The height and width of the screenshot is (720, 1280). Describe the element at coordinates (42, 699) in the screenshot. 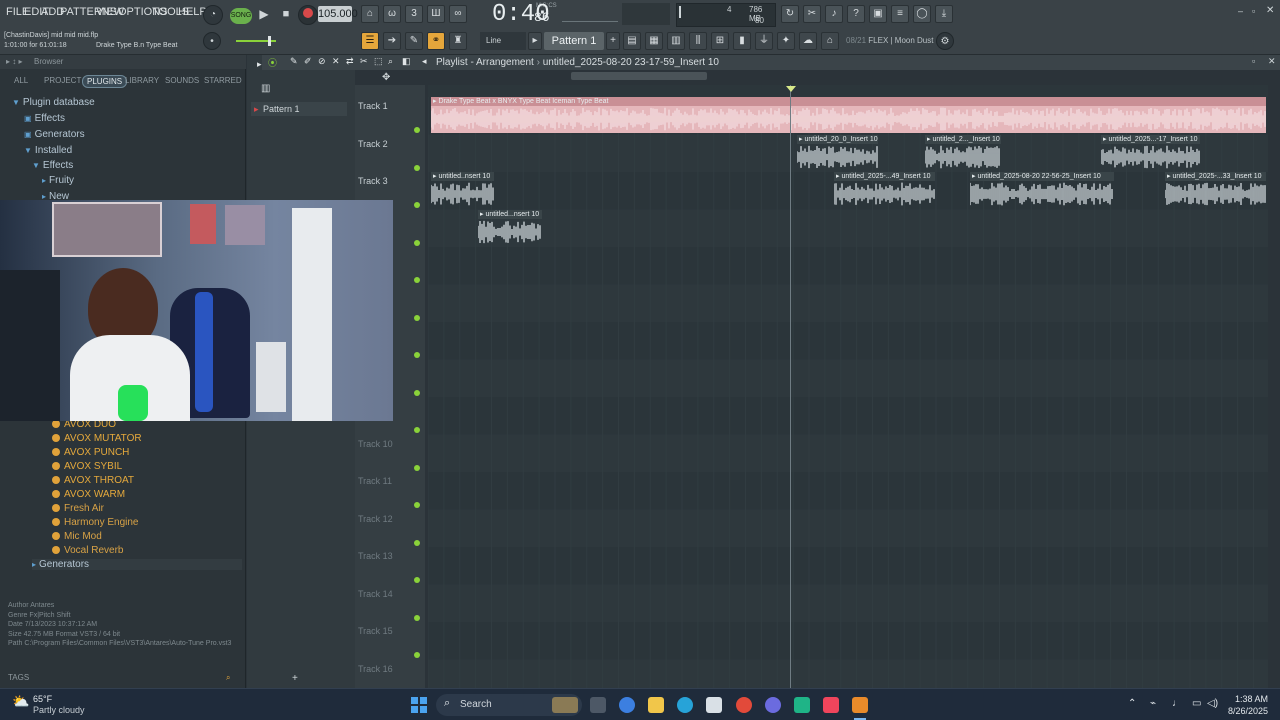

I see `weather-temp: 65°F` at that location.